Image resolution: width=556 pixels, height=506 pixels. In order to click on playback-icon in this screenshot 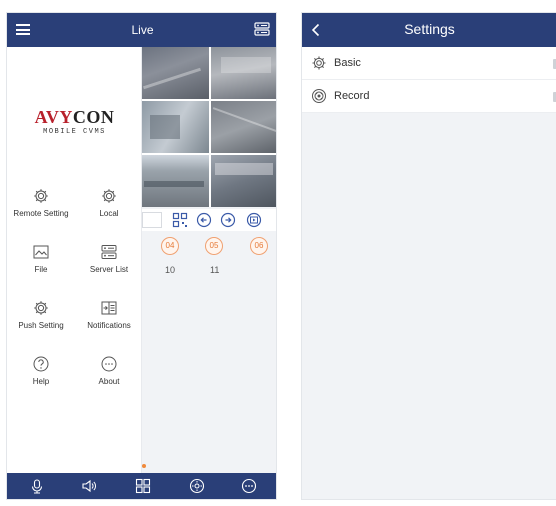, I will do `click(254, 220)`.